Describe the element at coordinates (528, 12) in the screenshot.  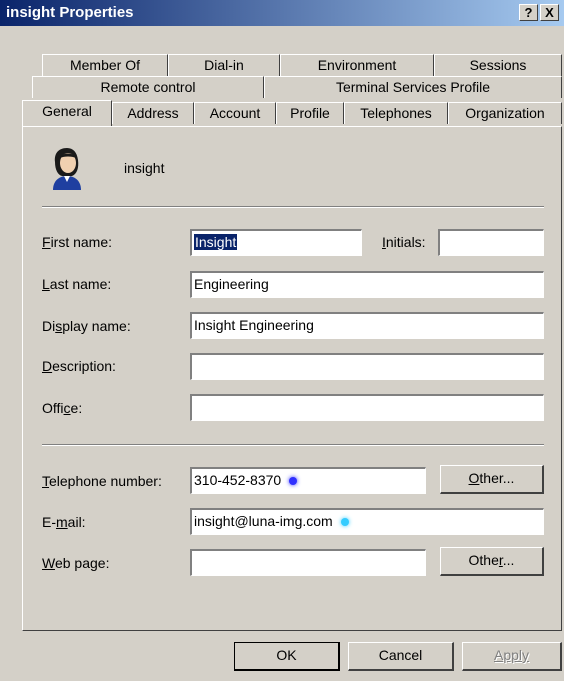
I see `help-button: ?` at that location.